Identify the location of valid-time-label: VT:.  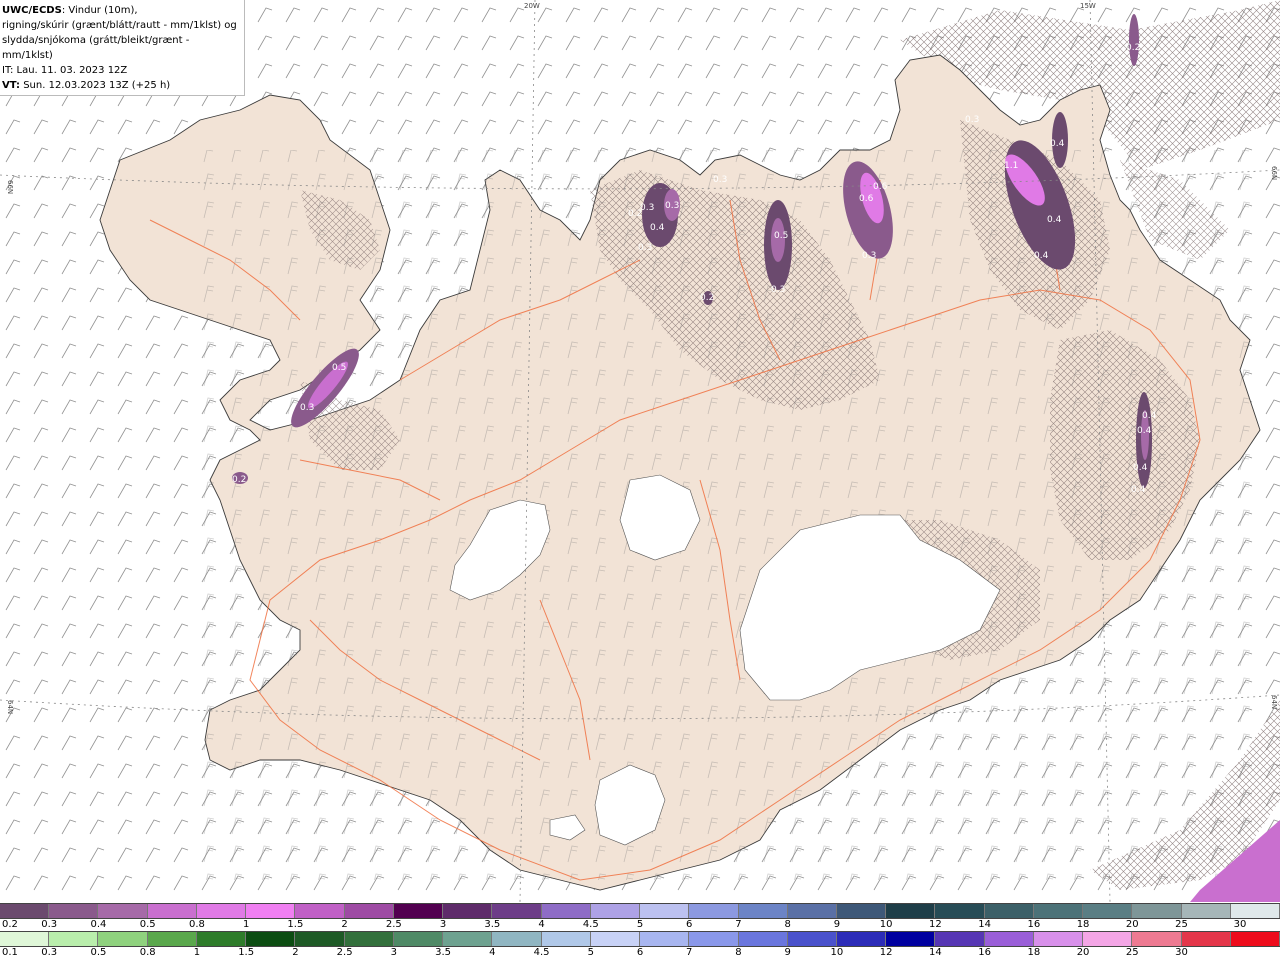
(11, 85).